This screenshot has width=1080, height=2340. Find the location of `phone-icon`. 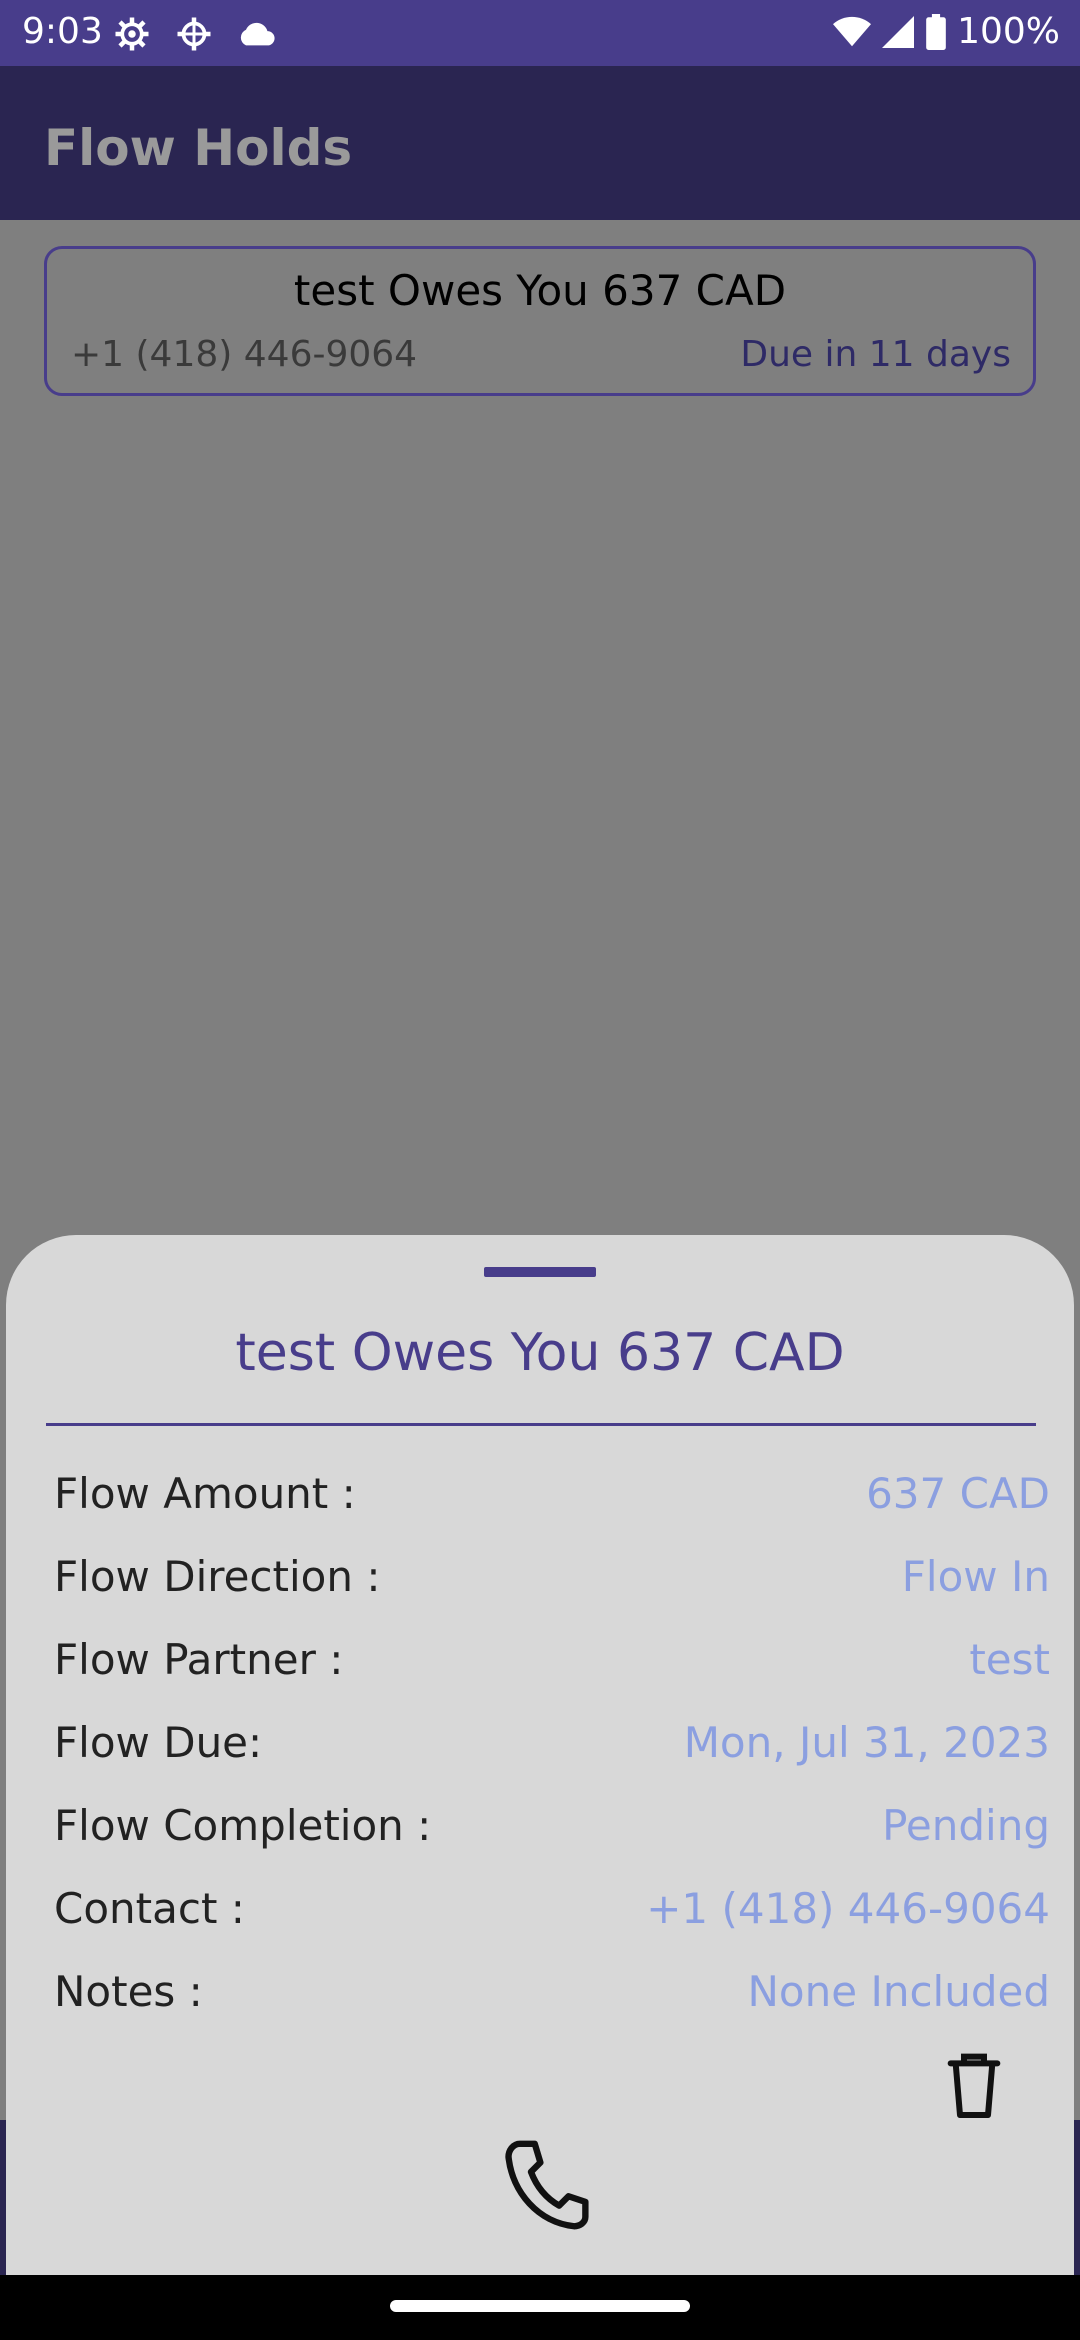

phone-icon is located at coordinates (547, 2185).